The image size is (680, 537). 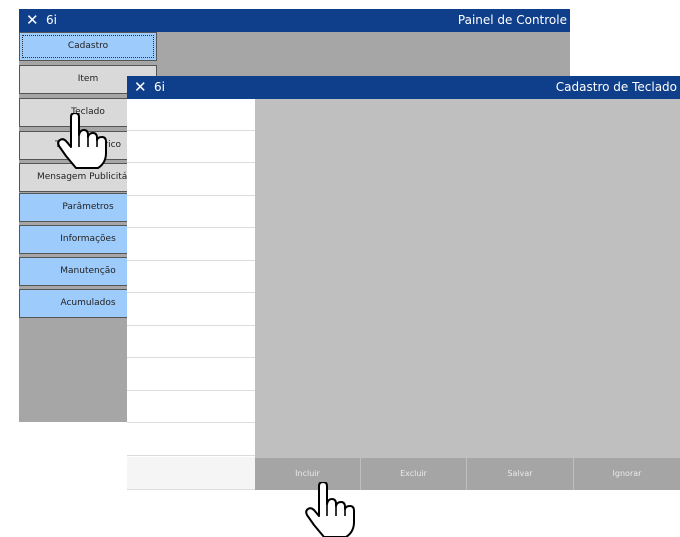 What do you see at coordinates (616, 87) in the screenshot?
I see `window-title: Cadastro de Teclado` at bounding box center [616, 87].